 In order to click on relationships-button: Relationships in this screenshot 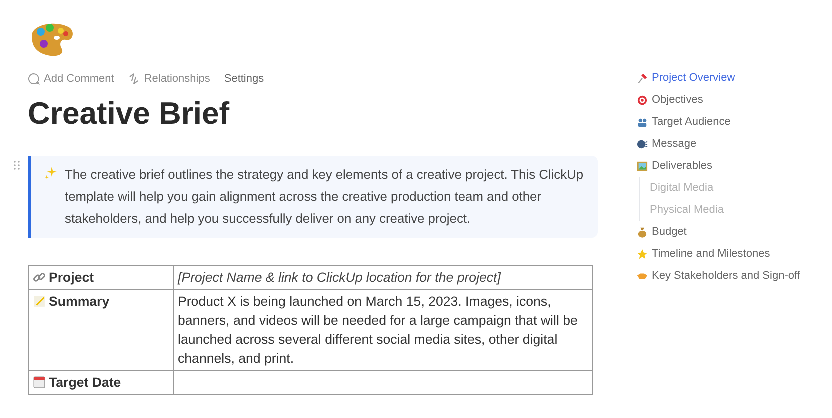, I will do `click(169, 79)`.